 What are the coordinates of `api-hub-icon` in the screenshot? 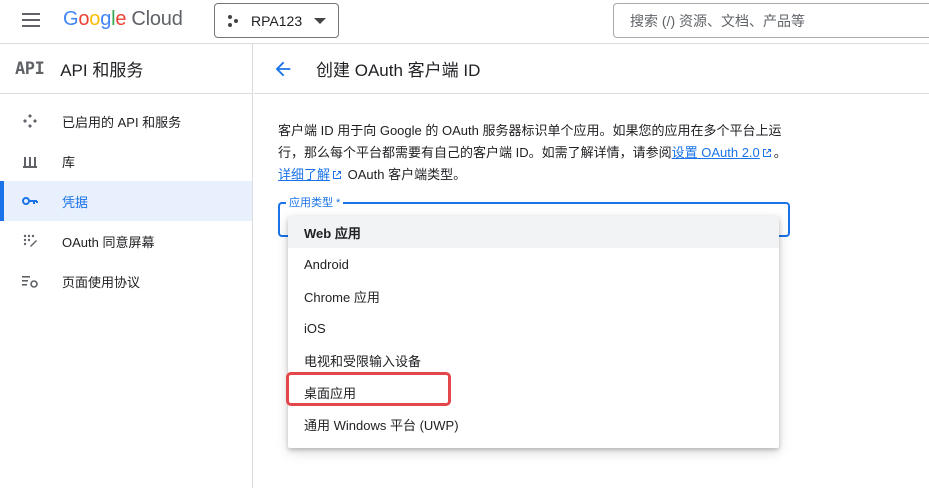 It's located at (30, 121).